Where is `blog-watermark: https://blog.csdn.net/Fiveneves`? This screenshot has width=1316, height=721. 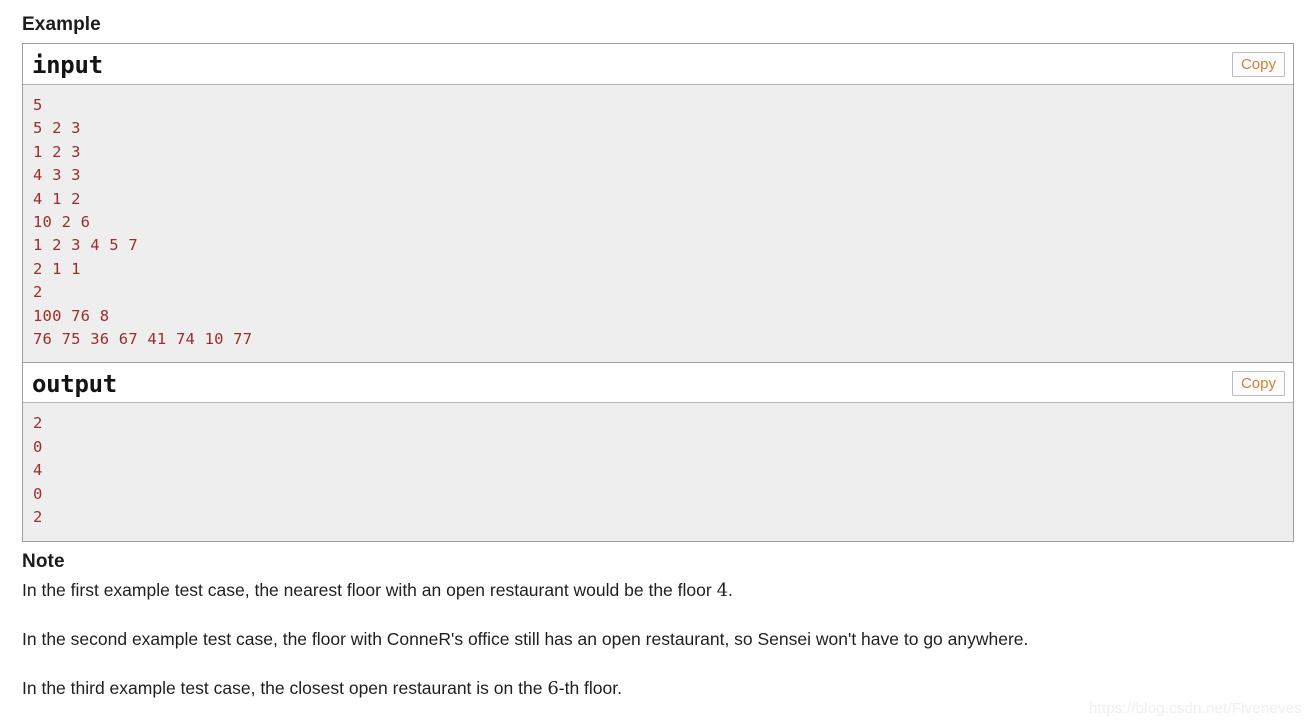 blog-watermark: https://blog.csdn.net/Fiveneves is located at coordinates (1195, 708).